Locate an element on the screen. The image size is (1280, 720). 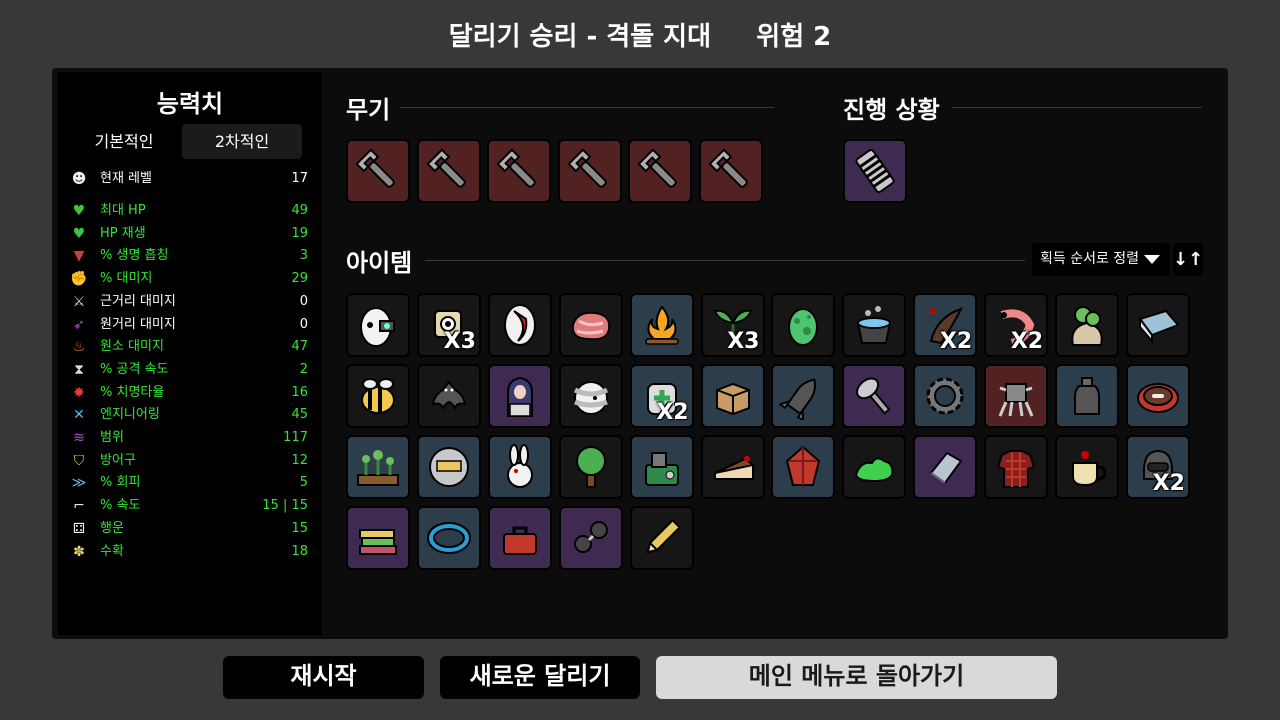
tab-primary: 기본적인 is located at coordinates (124, 141).